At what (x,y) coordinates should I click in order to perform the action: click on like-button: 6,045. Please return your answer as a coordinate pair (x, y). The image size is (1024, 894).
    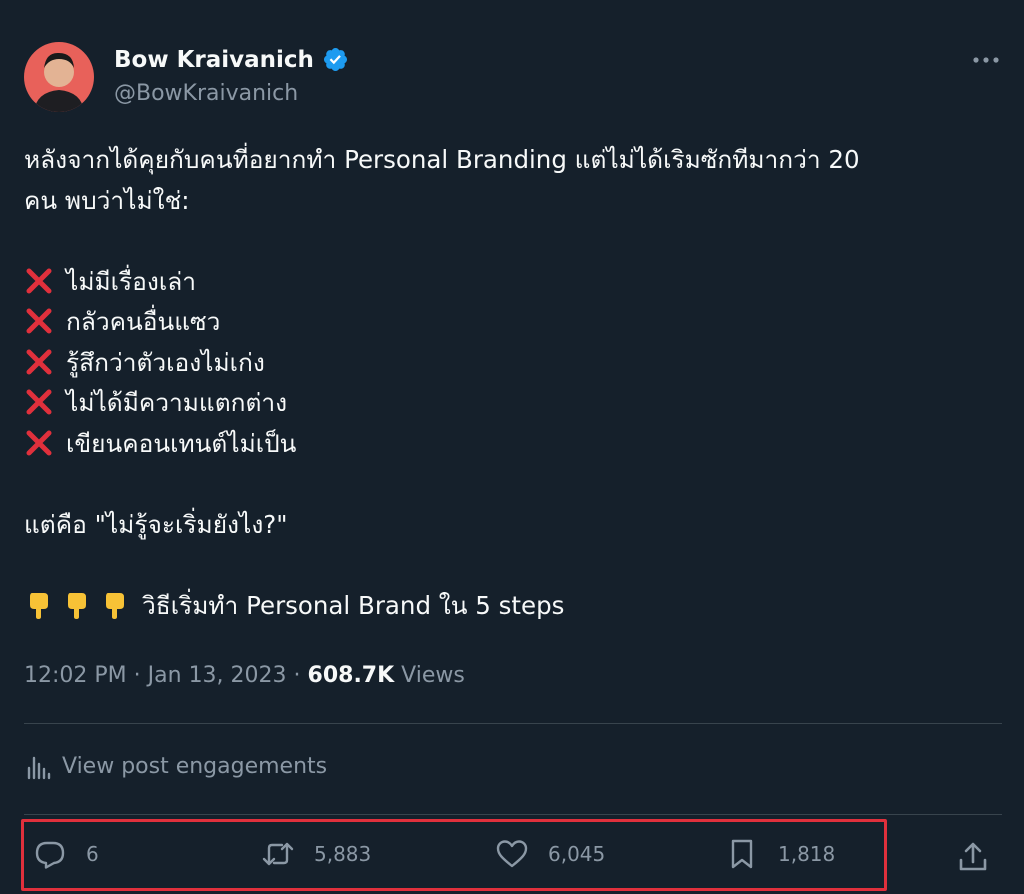
    Looking at the image, I should click on (550, 854).